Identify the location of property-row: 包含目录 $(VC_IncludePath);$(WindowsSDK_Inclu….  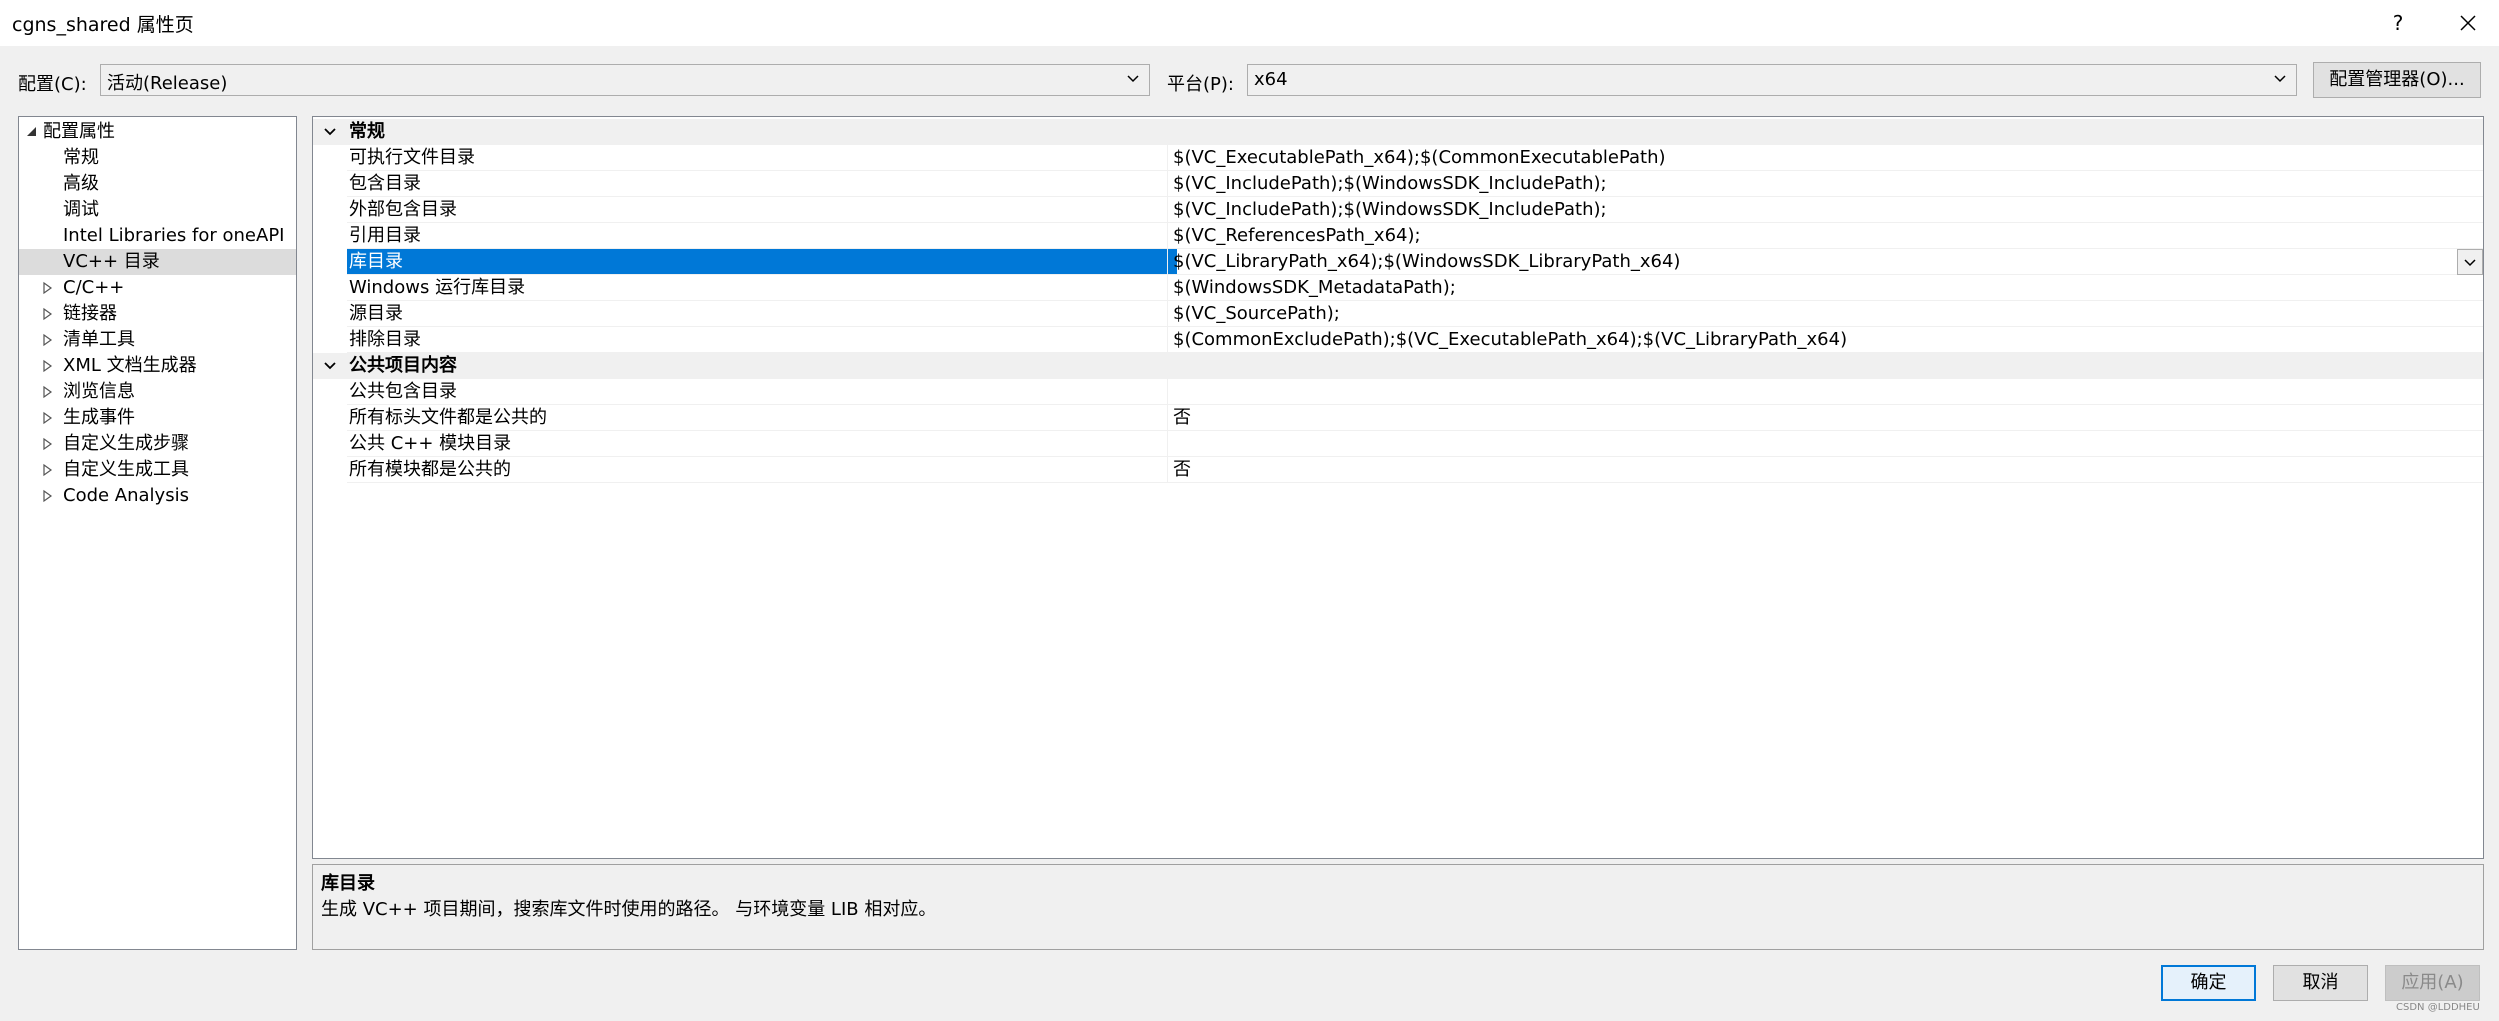
(1398, 184).